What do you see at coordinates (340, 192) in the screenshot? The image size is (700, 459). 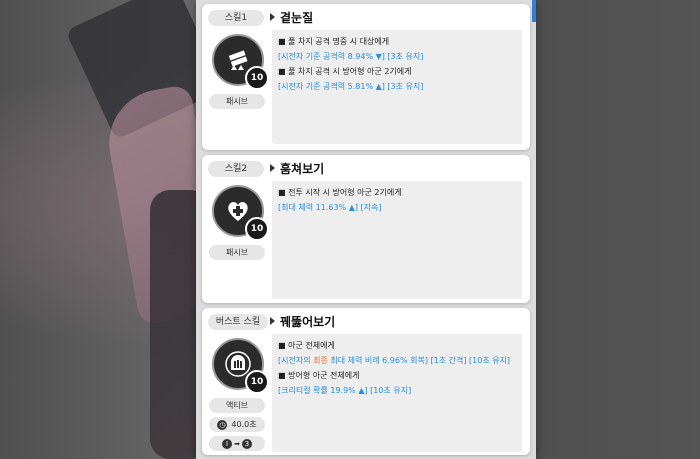 I see `desc-line: ■ 전투 시작 시 방어형 아군 2기에게` at bounding box center [340, 192].